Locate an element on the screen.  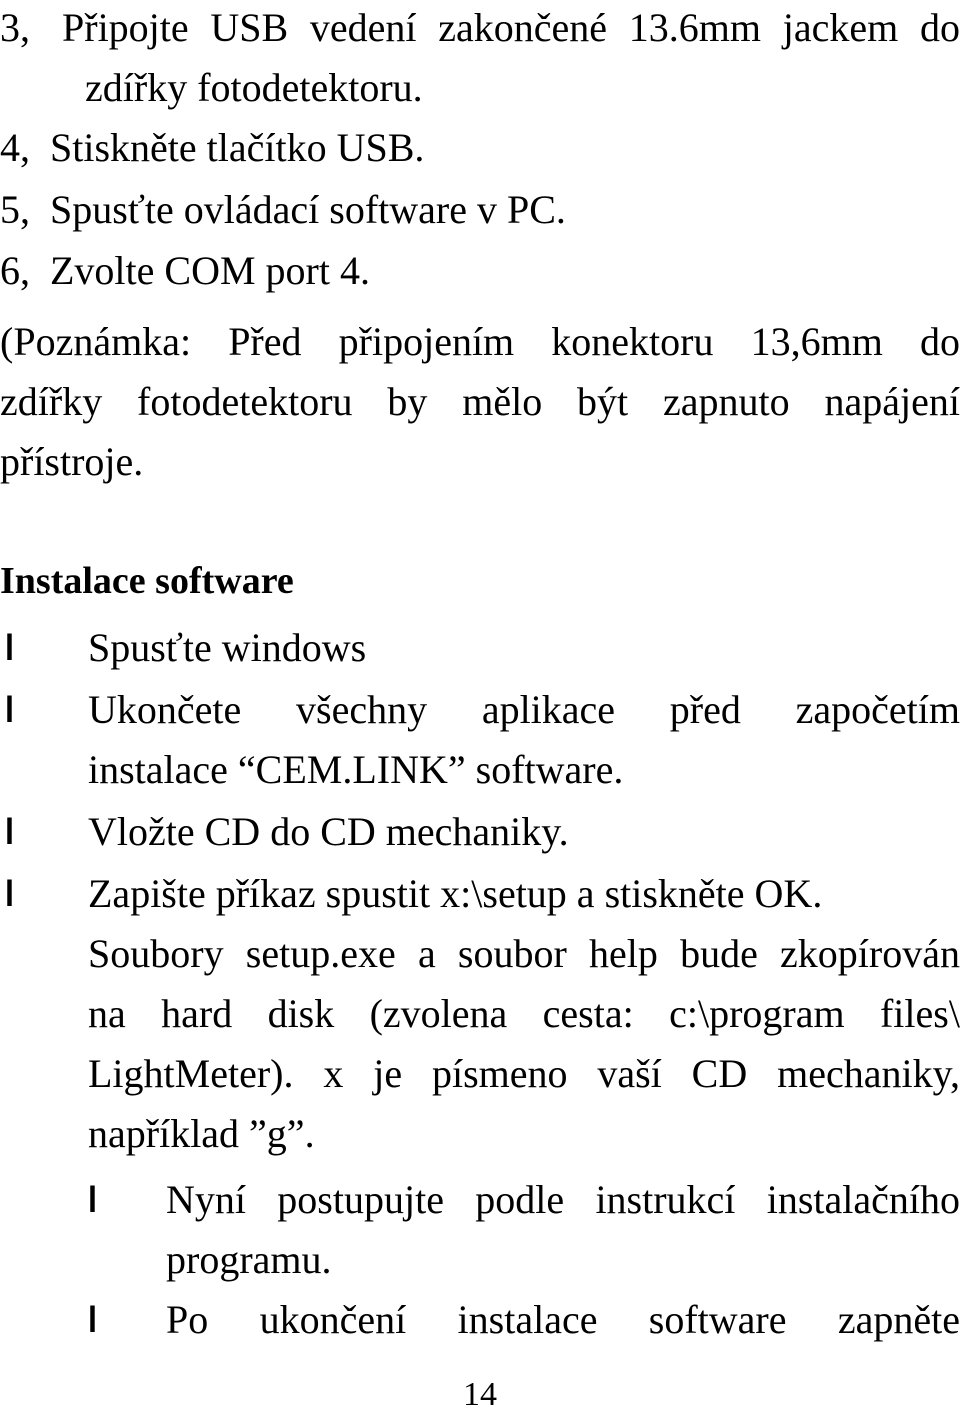
word: cesta: is located at coordinates (588, 1013).